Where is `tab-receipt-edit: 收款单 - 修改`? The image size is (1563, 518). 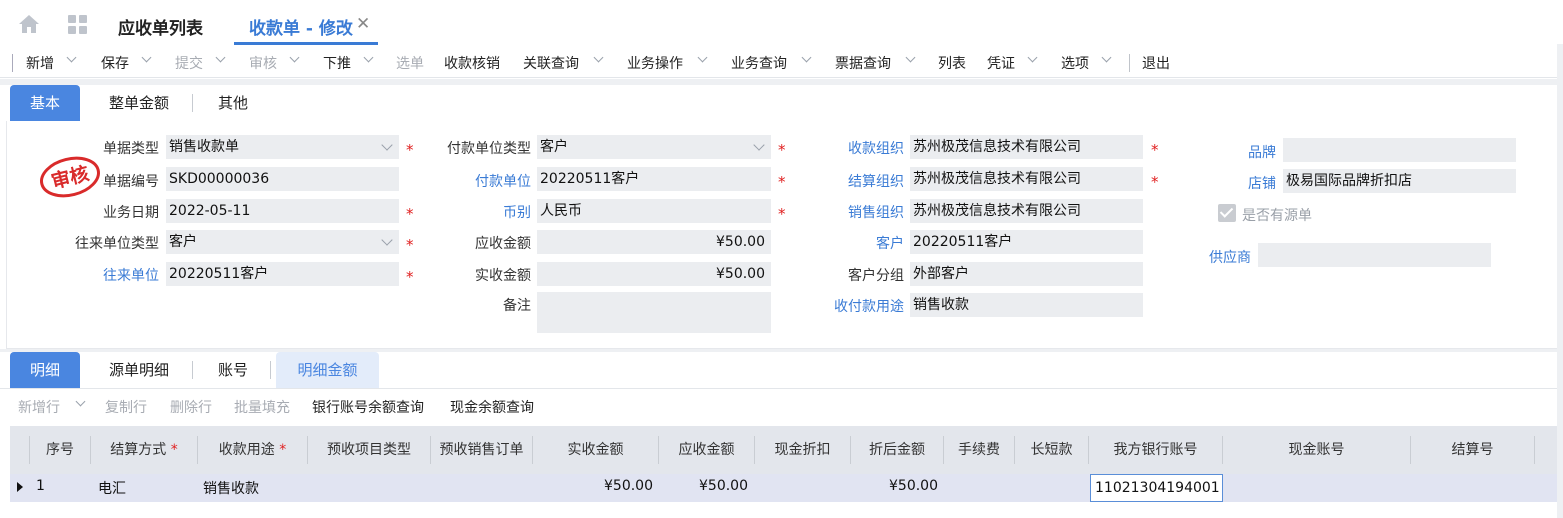
tab-receipt-edit: 收款单 - 修改 is located at coordinates (301, 26).